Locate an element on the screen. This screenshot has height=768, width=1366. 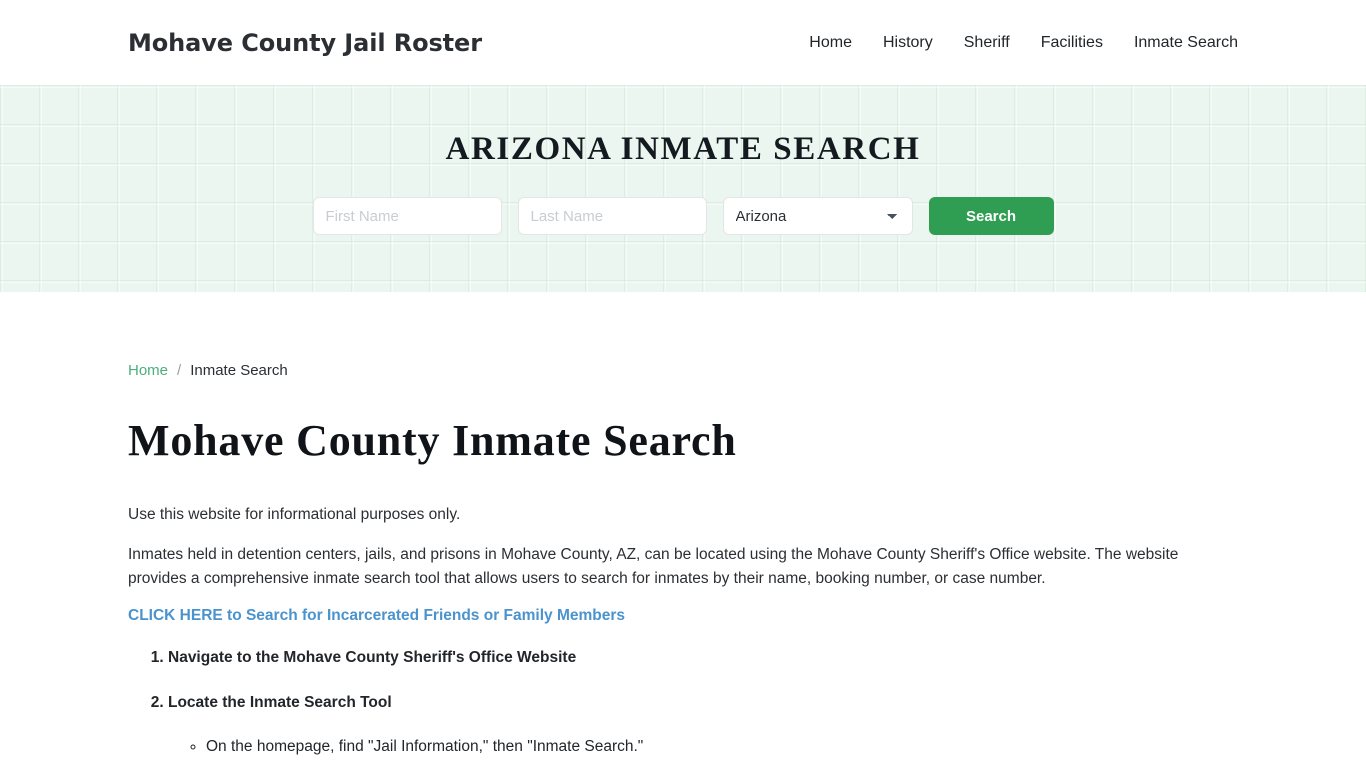
step-label: Locate the Inmate Search Tool is located at coordinates (280, 703).